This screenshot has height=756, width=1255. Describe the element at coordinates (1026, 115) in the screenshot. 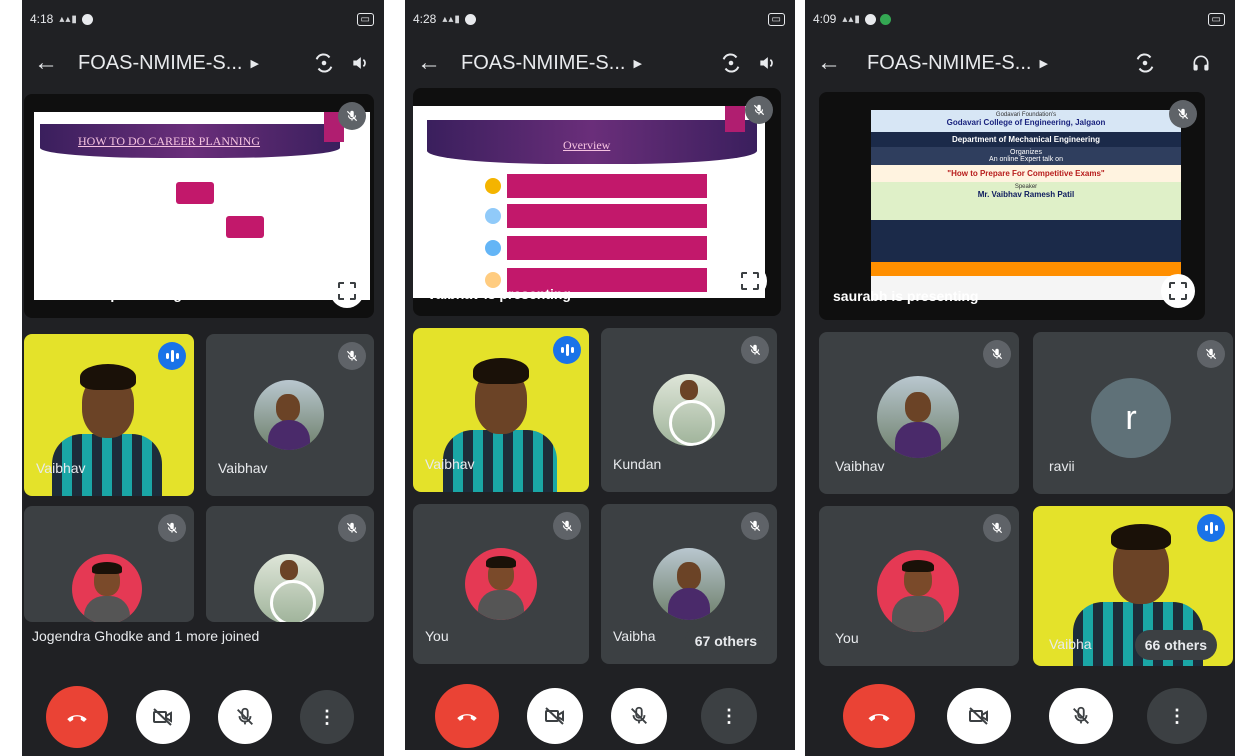

I see `poster-line: Godavari Foundation's` at that location.